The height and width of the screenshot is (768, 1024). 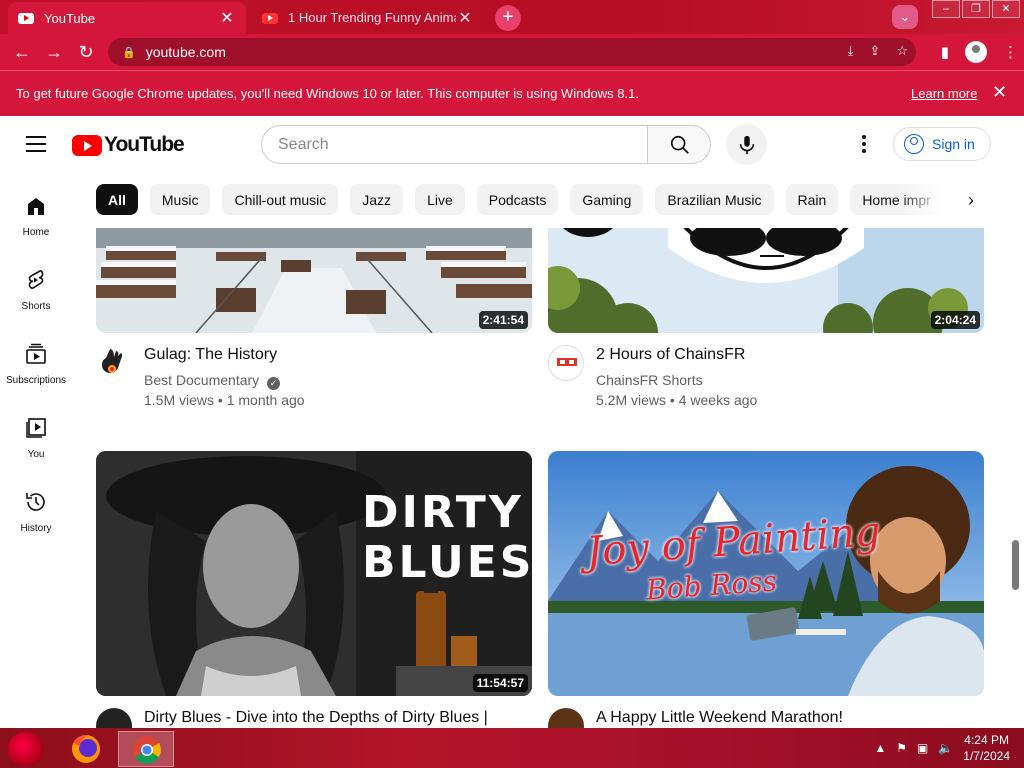 I want to click on video-duration: 2:04:24, so click(x=955, y=320).